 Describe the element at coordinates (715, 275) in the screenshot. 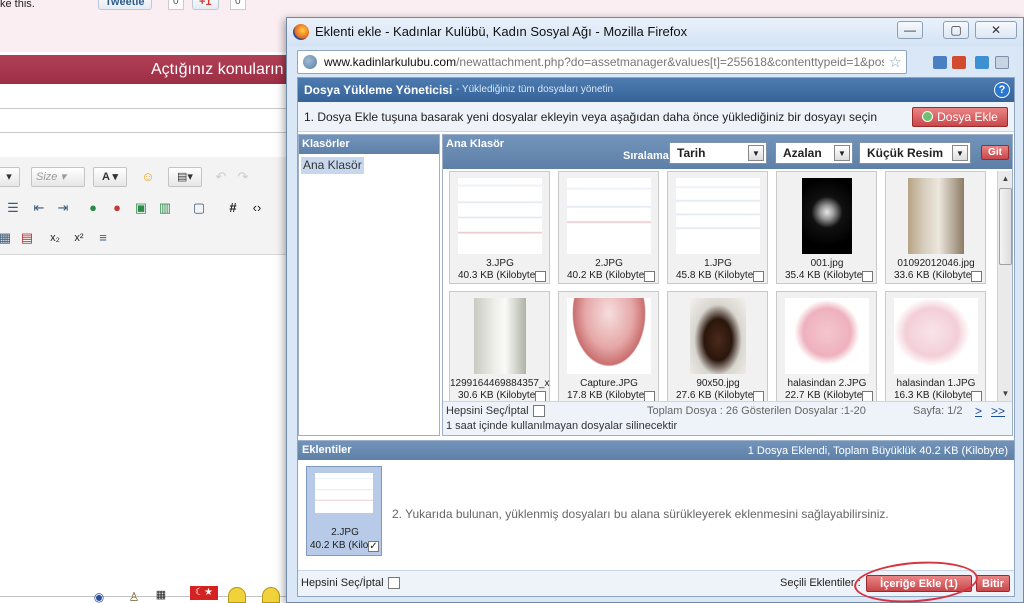

I see `file-size: 45.8 KB (Kilobyte` at that location.